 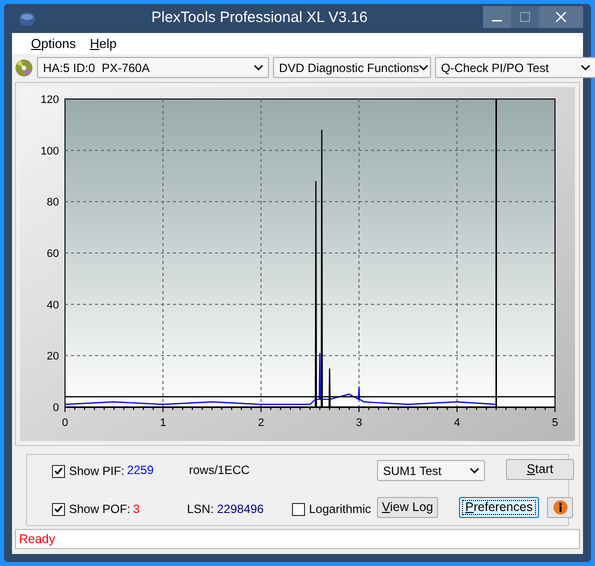 What do you see at coordinates (340, 509) in the screenshot?
I see `checkbox-label: Logarithmic` at bounding box center [340, 509].